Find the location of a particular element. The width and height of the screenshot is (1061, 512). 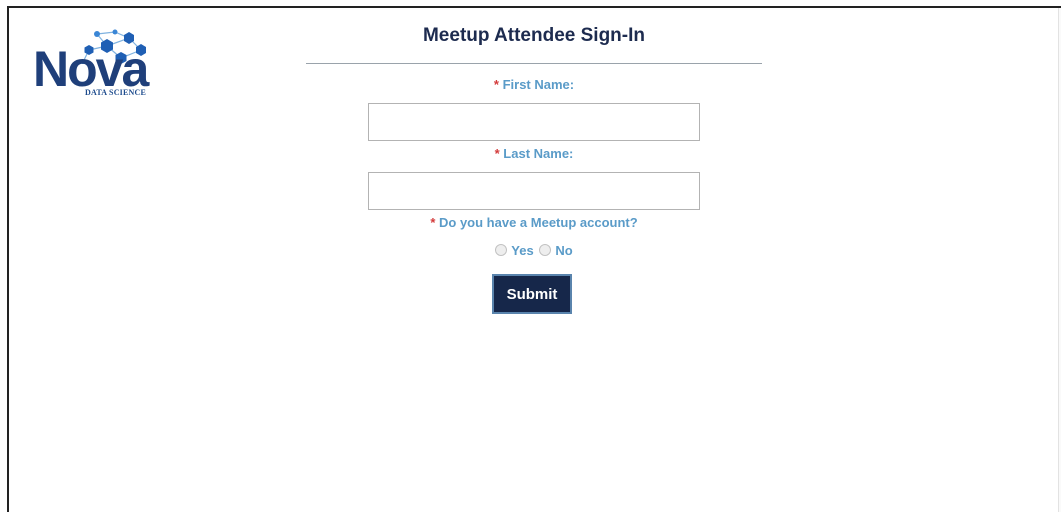

radio-yes-label: Yes is located at coordinates (522, 250).